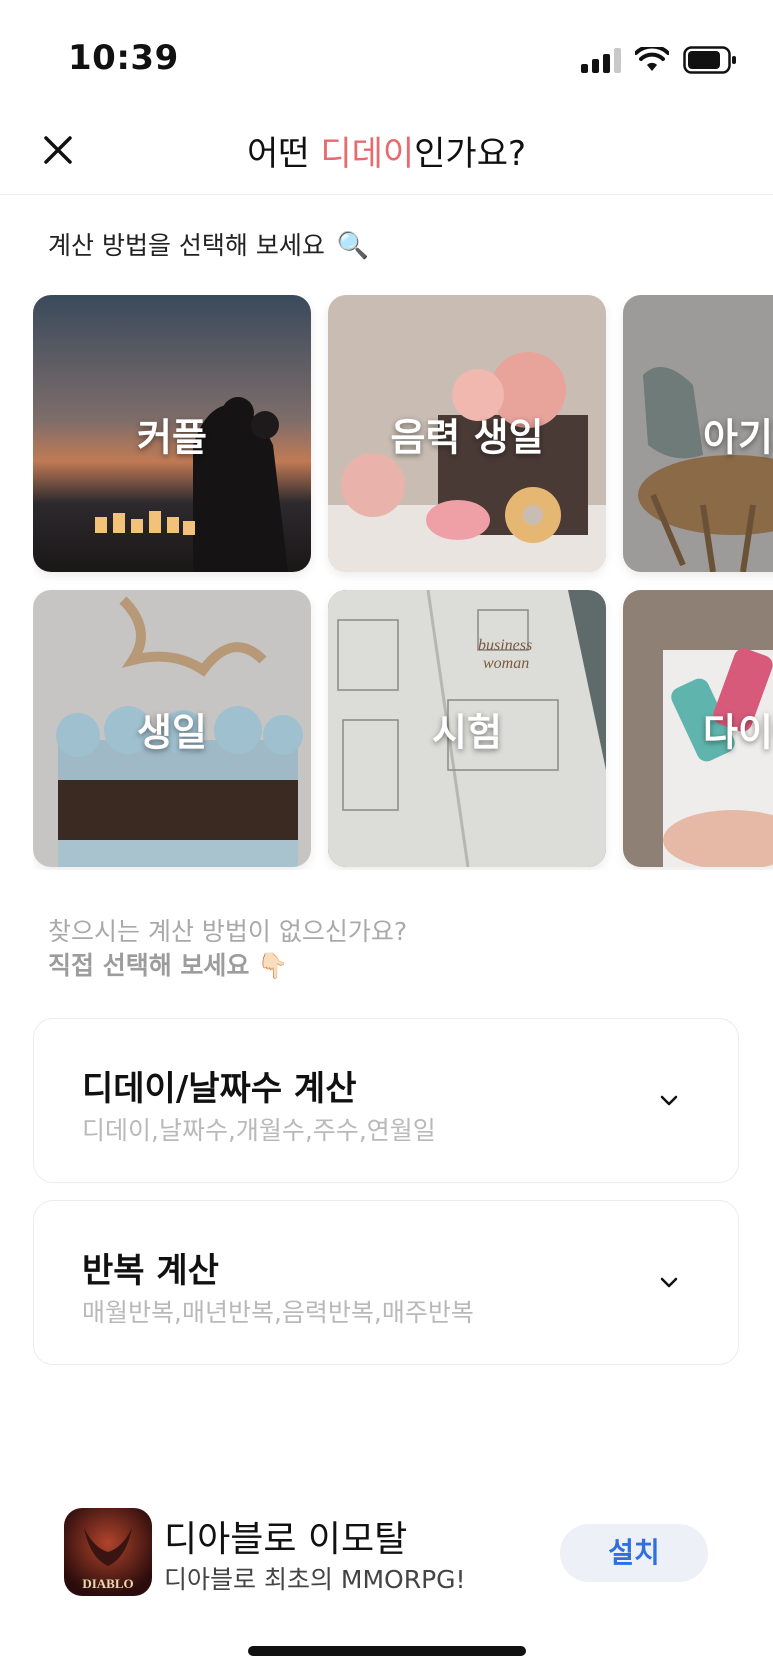 This screenshot has height=1674, width=773. Describe the element at coordinates (150, 1271) in the screenshot. I see `dropdown-title: 반복 계산` at that location.